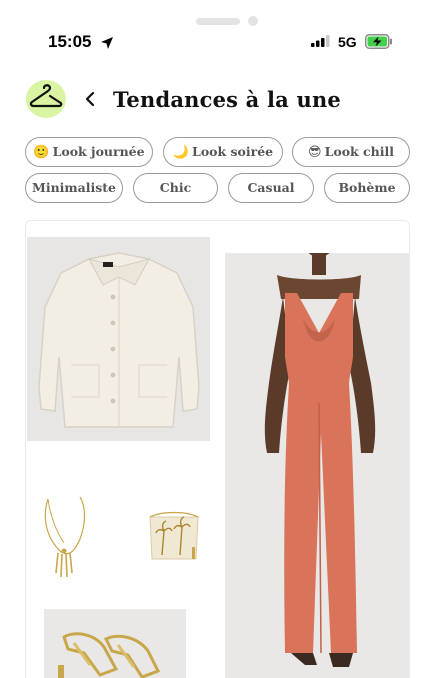 The image size is (435, 678). What do you see at coordinates (41, 152) in the screenshot?
I see `smiley-icon: 🙂` at bounding box center [41, 152].